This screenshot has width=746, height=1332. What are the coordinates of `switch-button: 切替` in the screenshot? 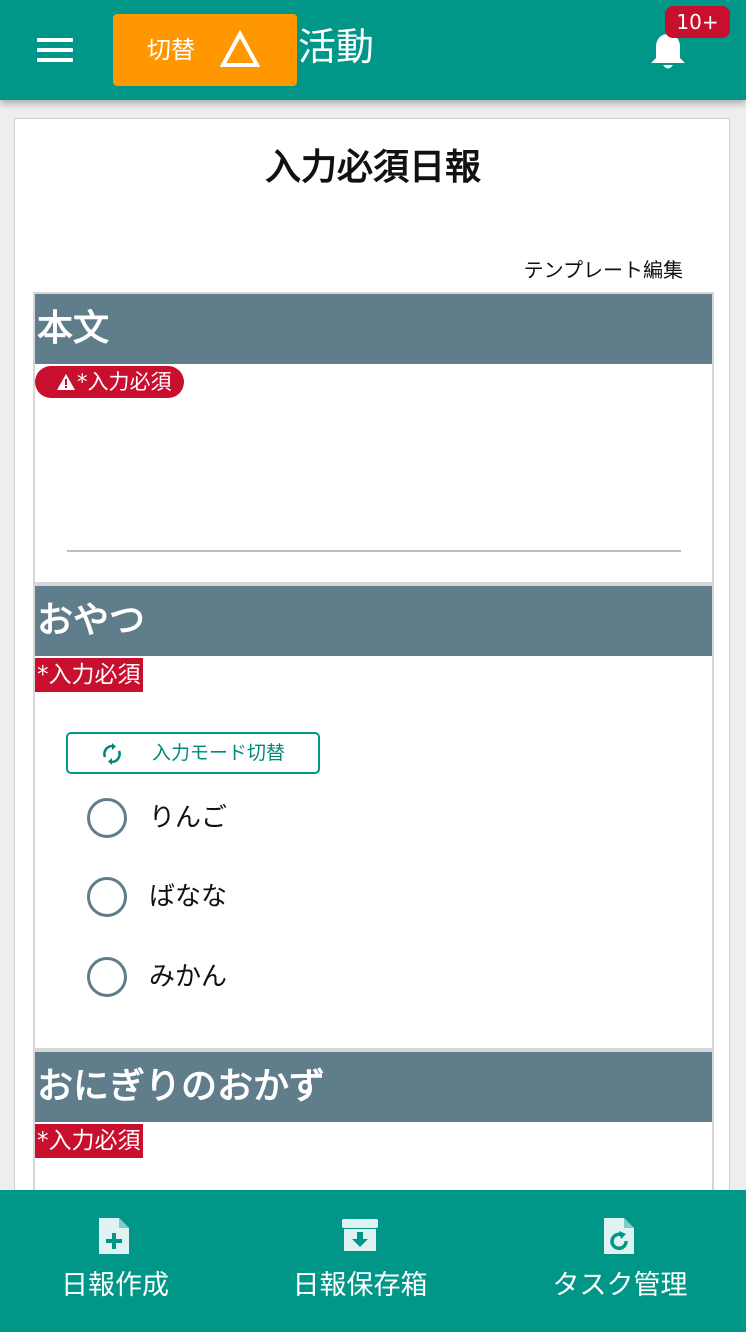 It's located at (205, 50).